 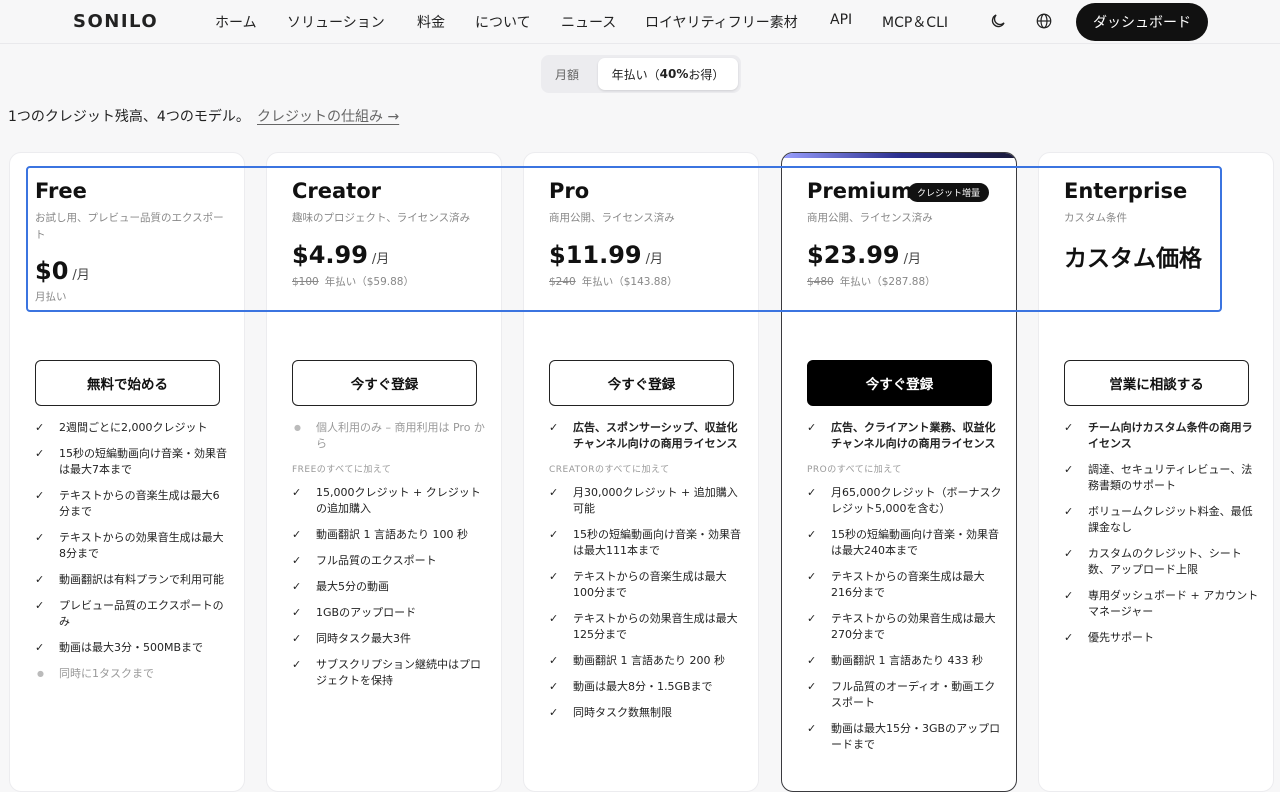 I want to click on logo: SONILO, so click(x=115, y=21).